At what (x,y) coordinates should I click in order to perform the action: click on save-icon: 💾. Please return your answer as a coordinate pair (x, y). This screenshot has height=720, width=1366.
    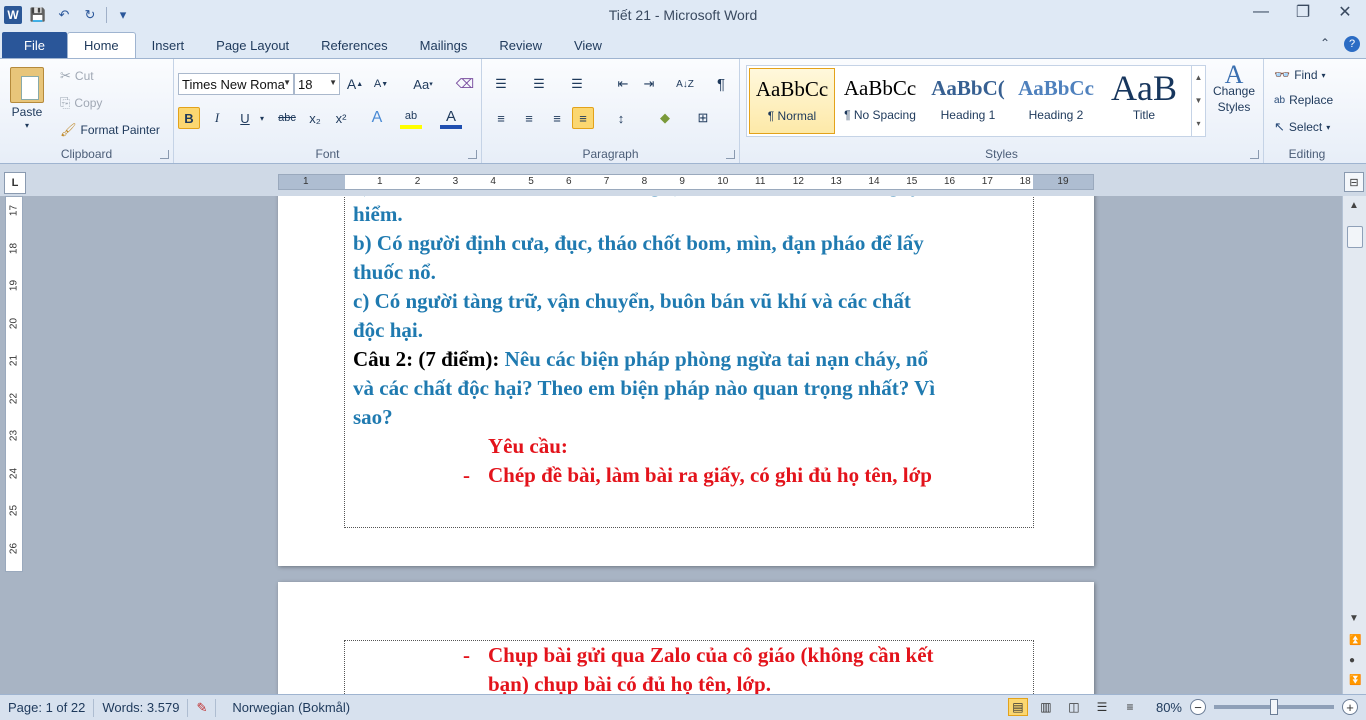
    Looking at the image, I should click on (38, 15).